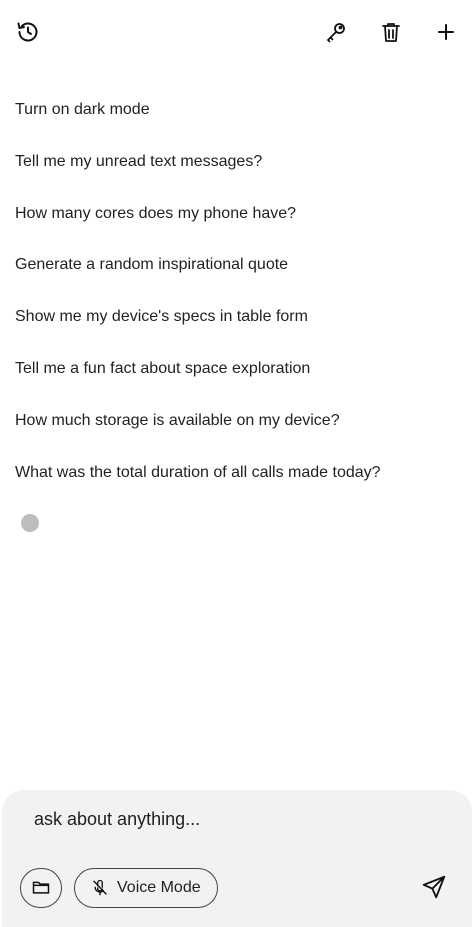 This screenshot has height=927, width=474. What do you see at coordinates (239, 329) in the screenshot?
I see `suggestion-item: Show me my device's specs in table form` at bounding box center [239, 329].